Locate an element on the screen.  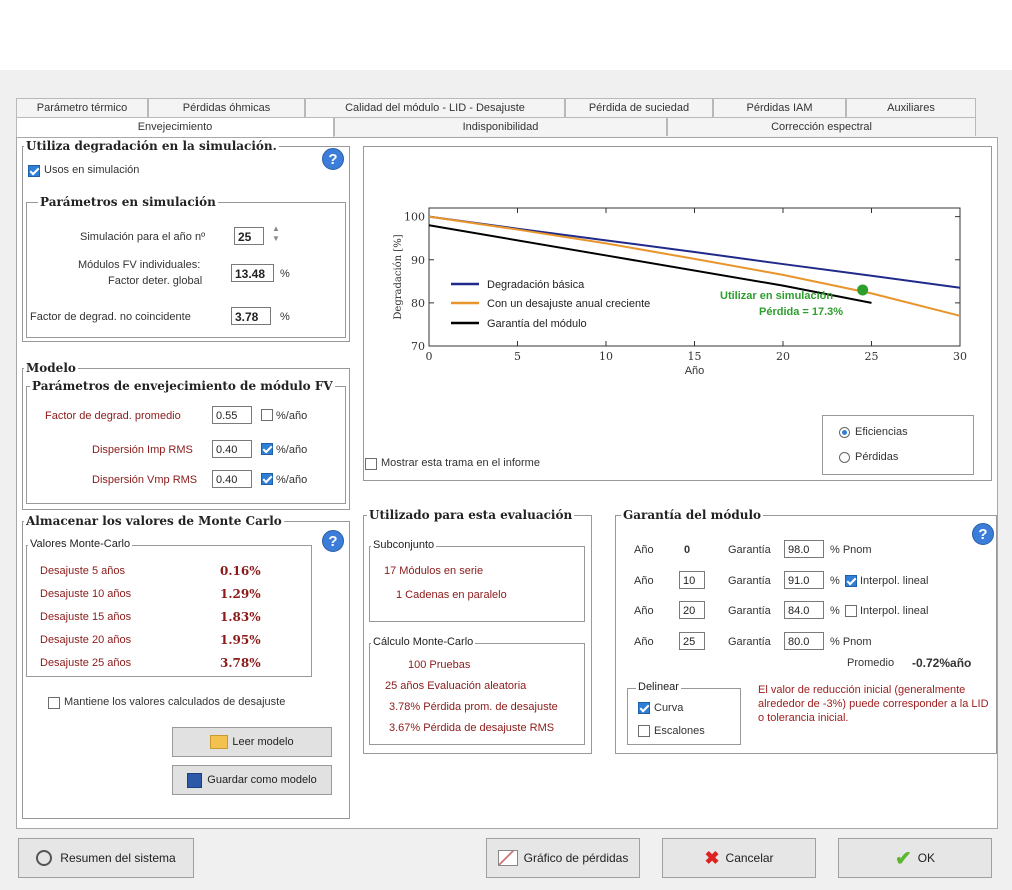
use-in-simulation-checkbox is located at coordinates (34, 171).